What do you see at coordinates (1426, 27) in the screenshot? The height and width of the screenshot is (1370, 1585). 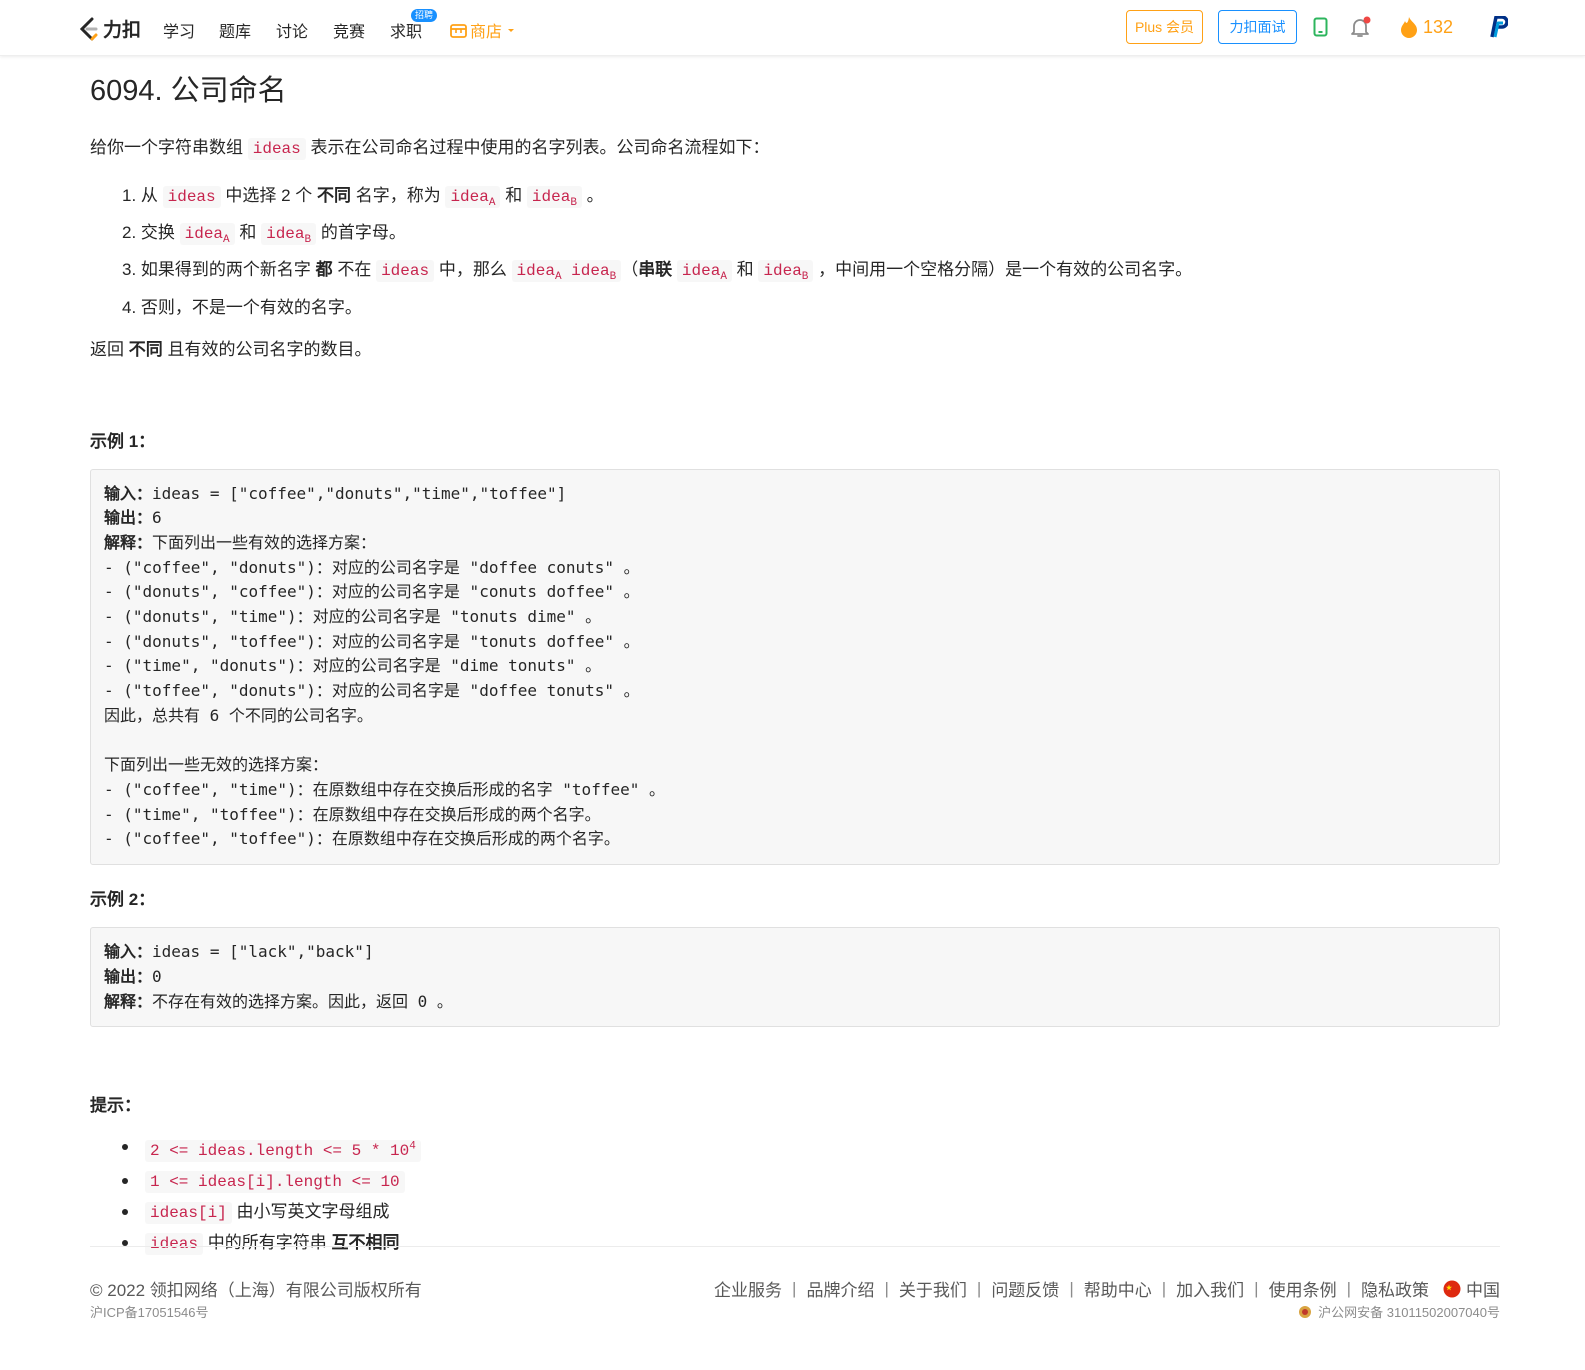 I see `streak-counter: 132` at bounding box center [1426, 27].